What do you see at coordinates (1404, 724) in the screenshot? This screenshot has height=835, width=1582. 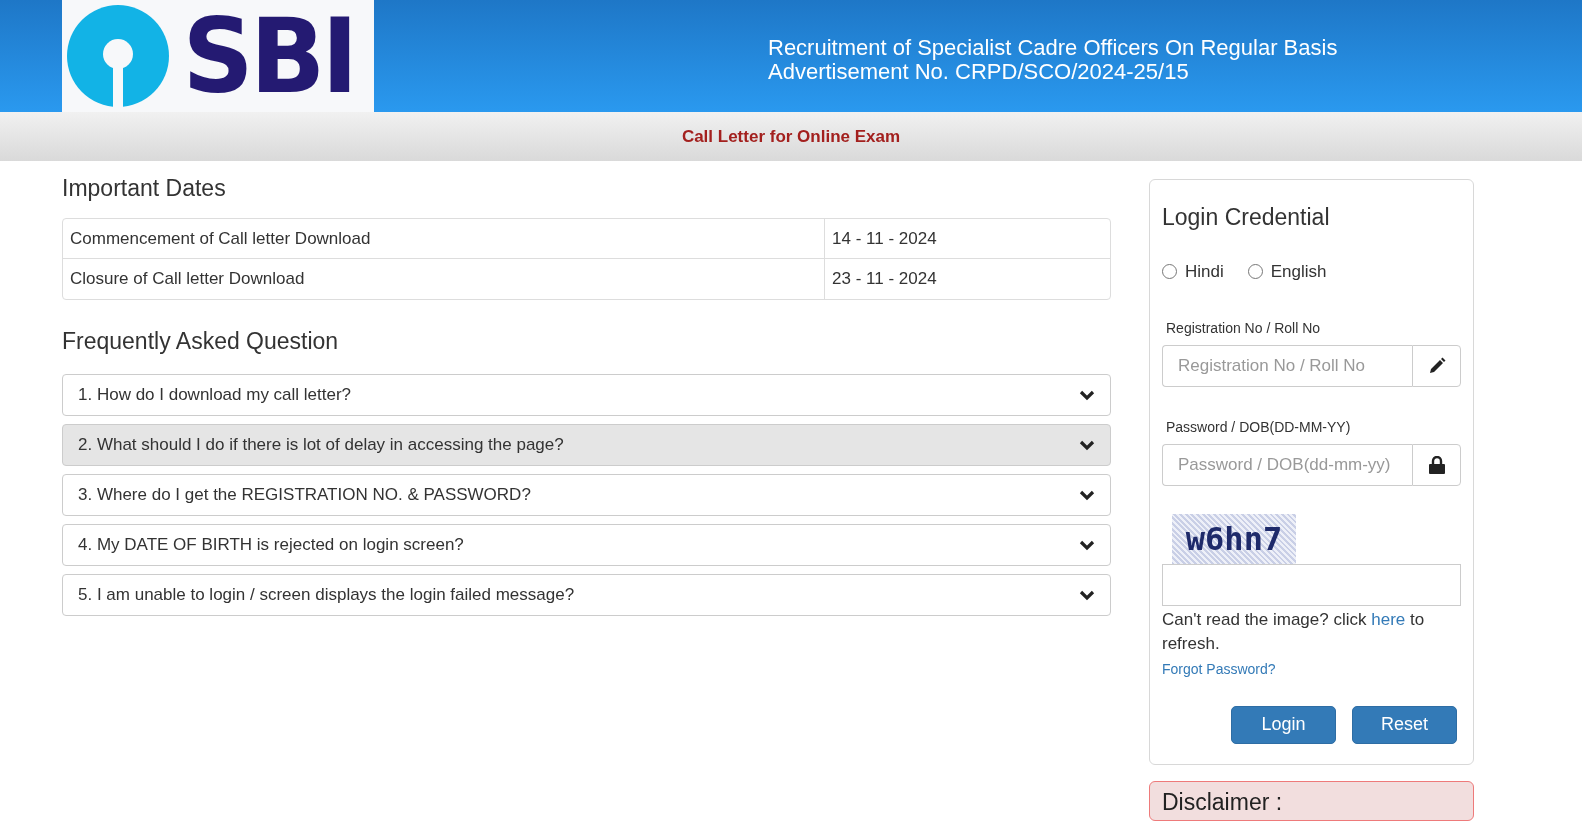 I see `action-button: Reset` at bounding box center [1404, 724].